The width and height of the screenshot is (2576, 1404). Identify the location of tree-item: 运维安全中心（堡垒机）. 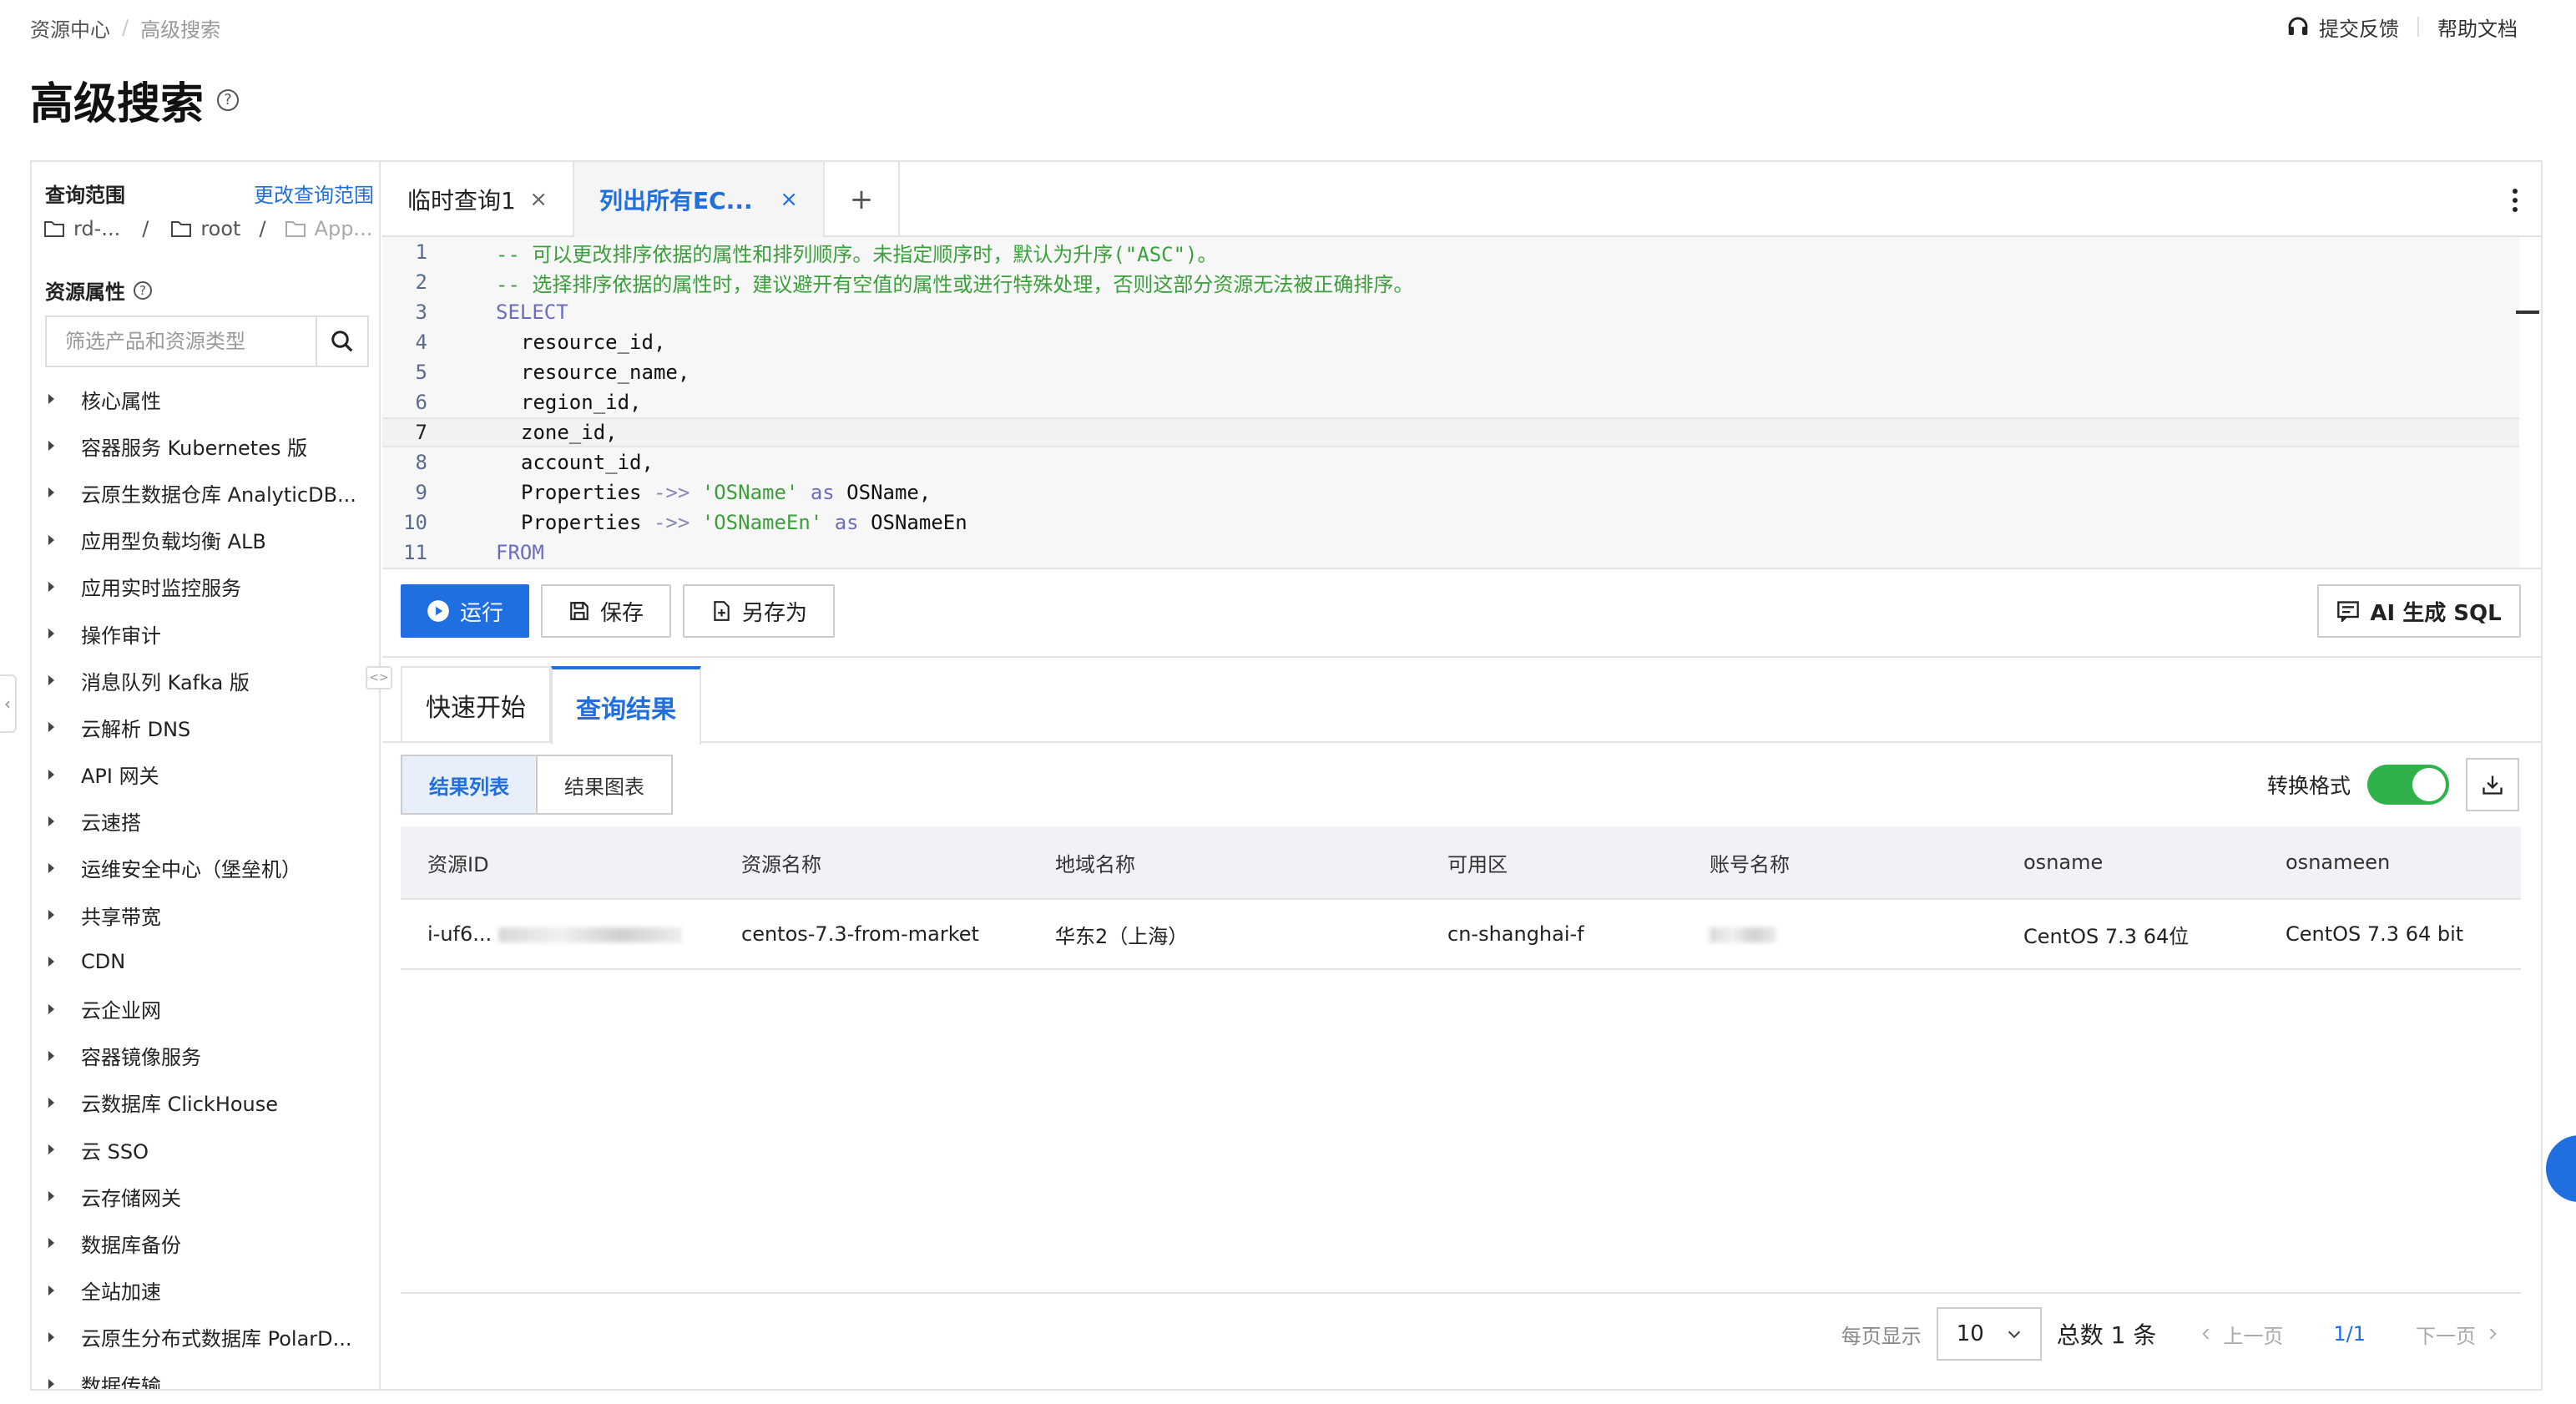
(205, 868).